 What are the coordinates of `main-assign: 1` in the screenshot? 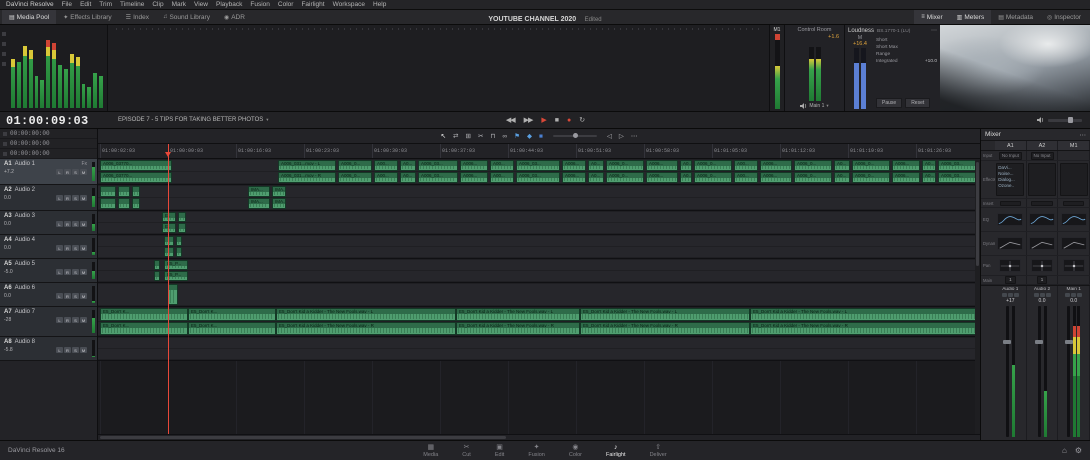 It's located at (1042, 280).